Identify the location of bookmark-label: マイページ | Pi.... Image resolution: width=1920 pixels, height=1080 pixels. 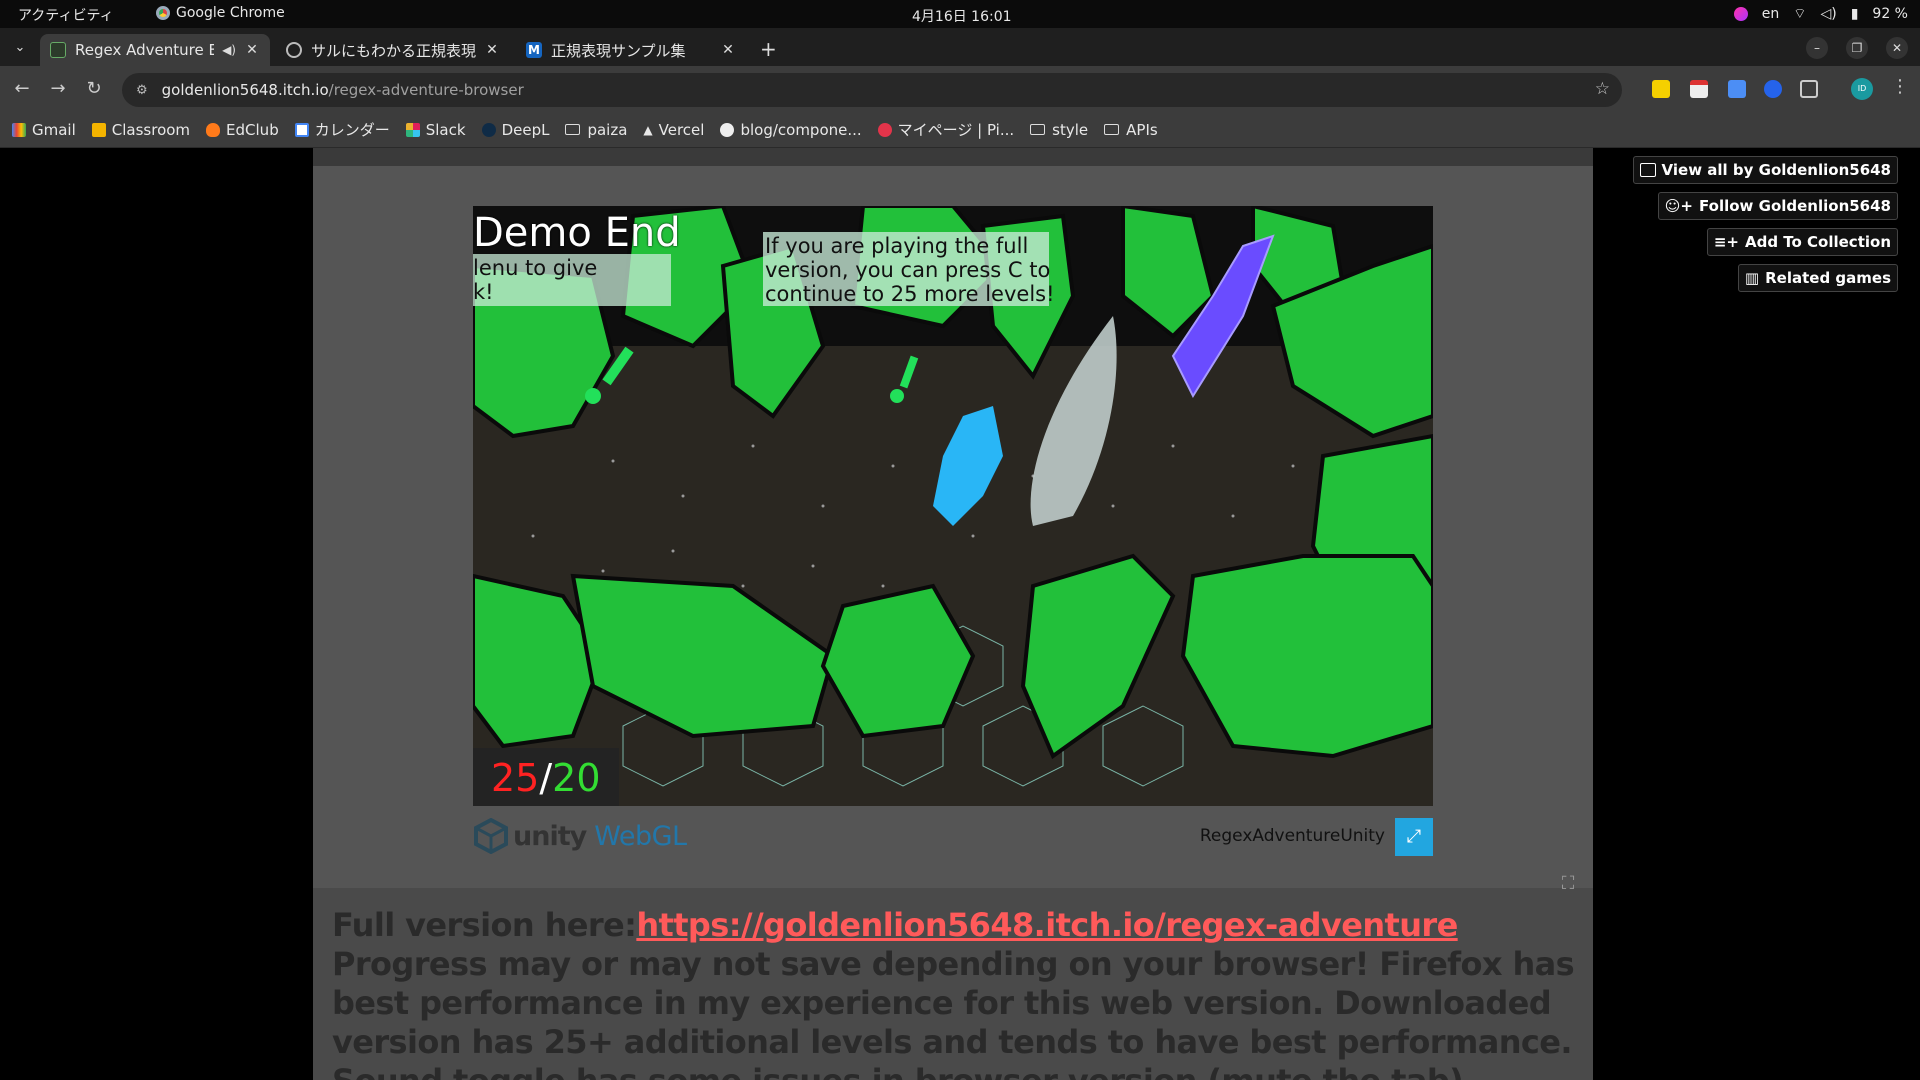
(956, 130).